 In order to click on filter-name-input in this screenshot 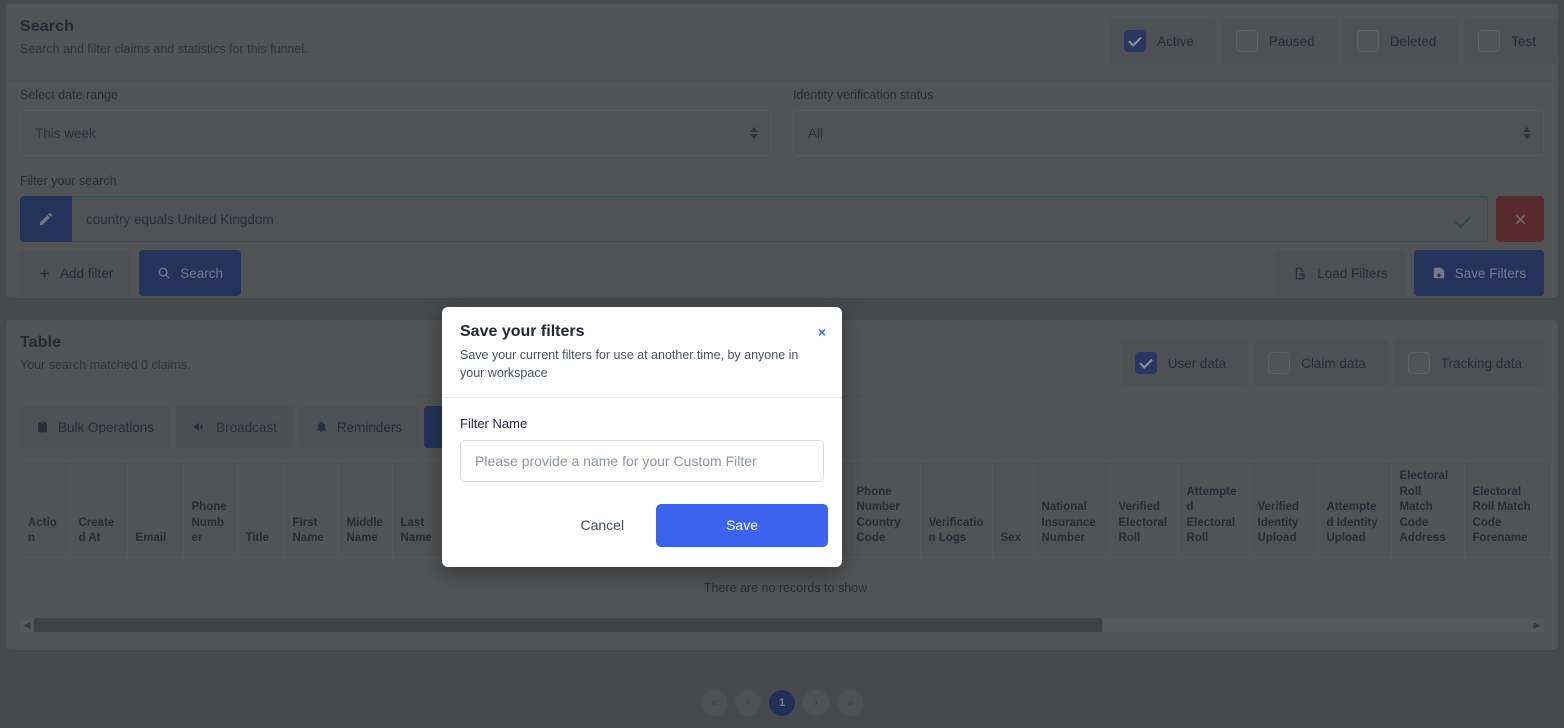, I will do `click(642, 460)`.